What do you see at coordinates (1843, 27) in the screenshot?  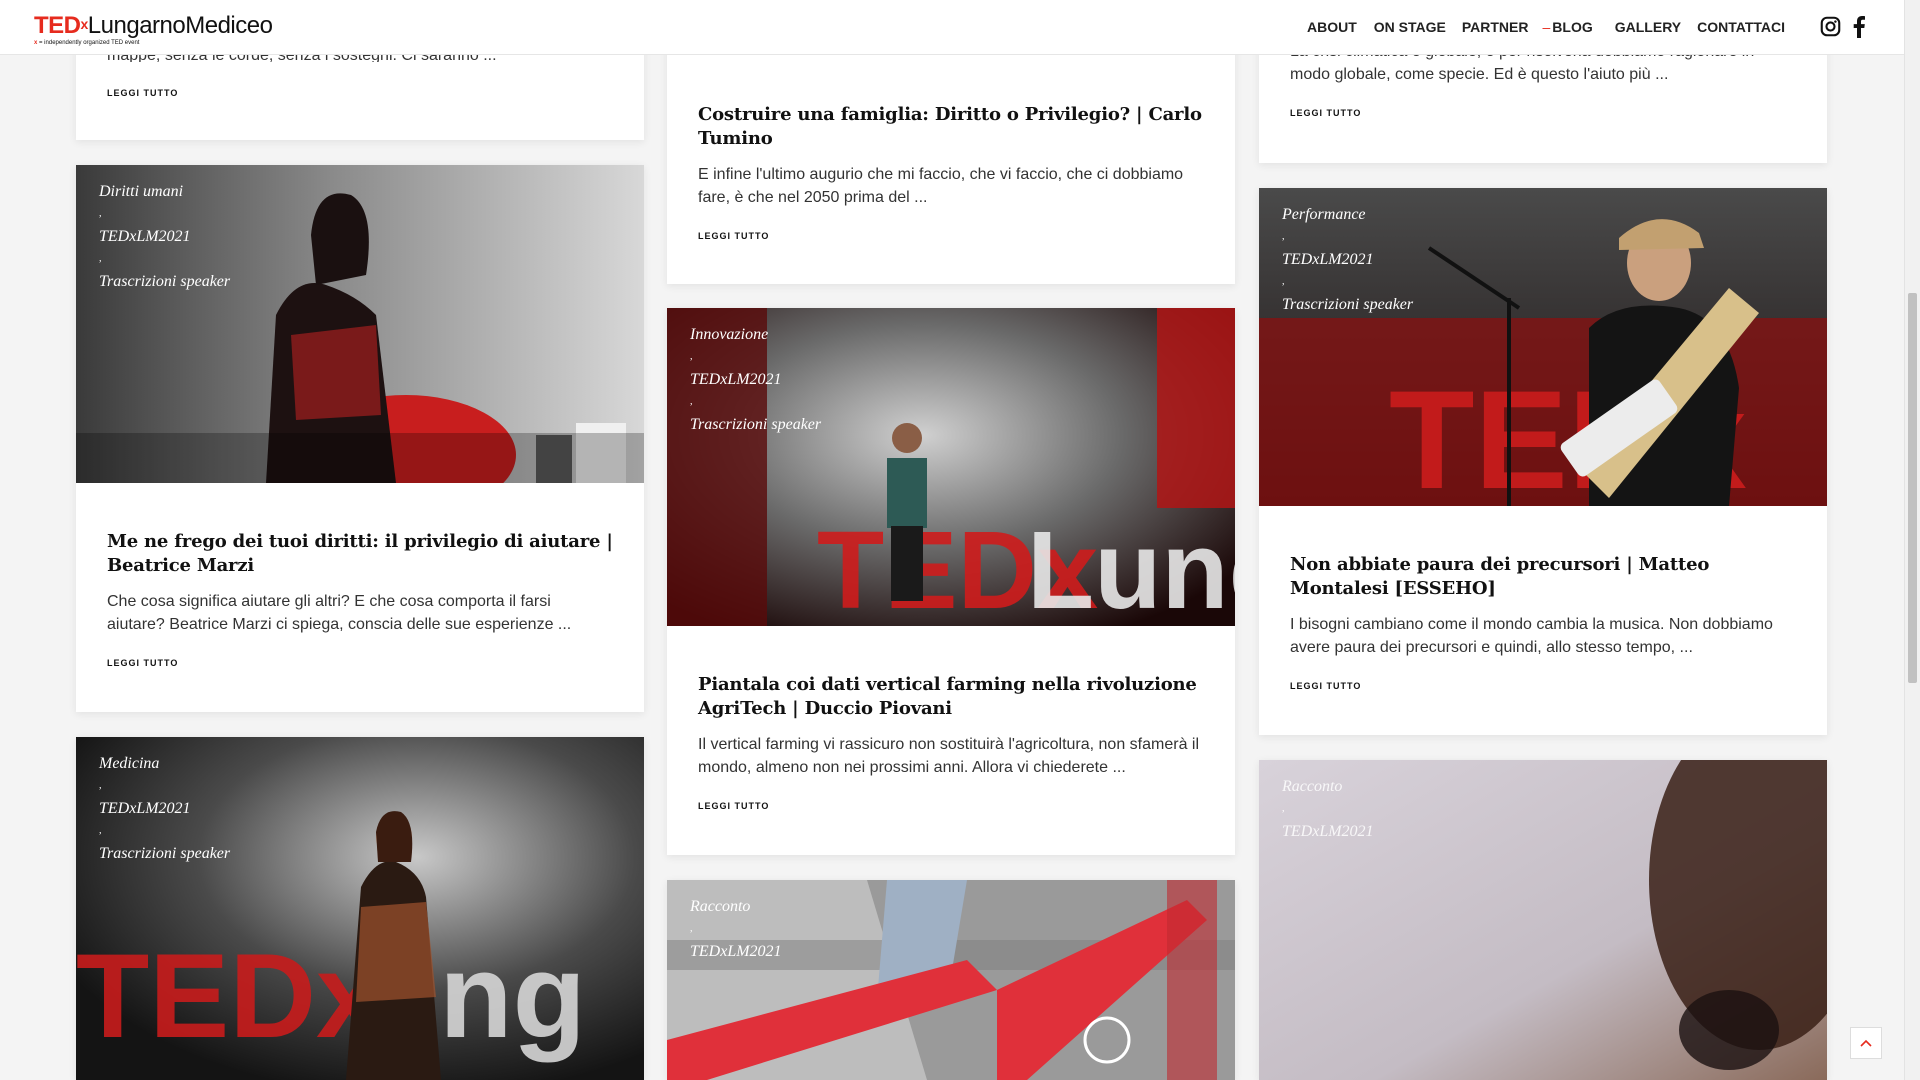 I see `social-links` at bounding box center [1843, 27].